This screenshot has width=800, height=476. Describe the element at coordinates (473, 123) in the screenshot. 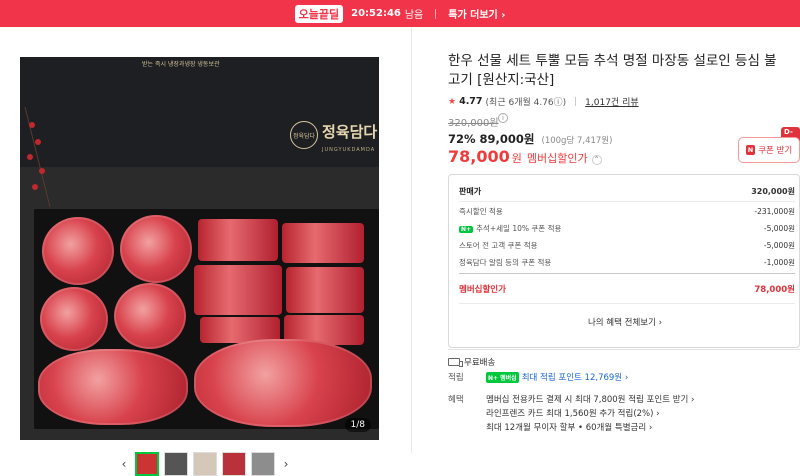

I see `original-price: 320,000원` at that location.